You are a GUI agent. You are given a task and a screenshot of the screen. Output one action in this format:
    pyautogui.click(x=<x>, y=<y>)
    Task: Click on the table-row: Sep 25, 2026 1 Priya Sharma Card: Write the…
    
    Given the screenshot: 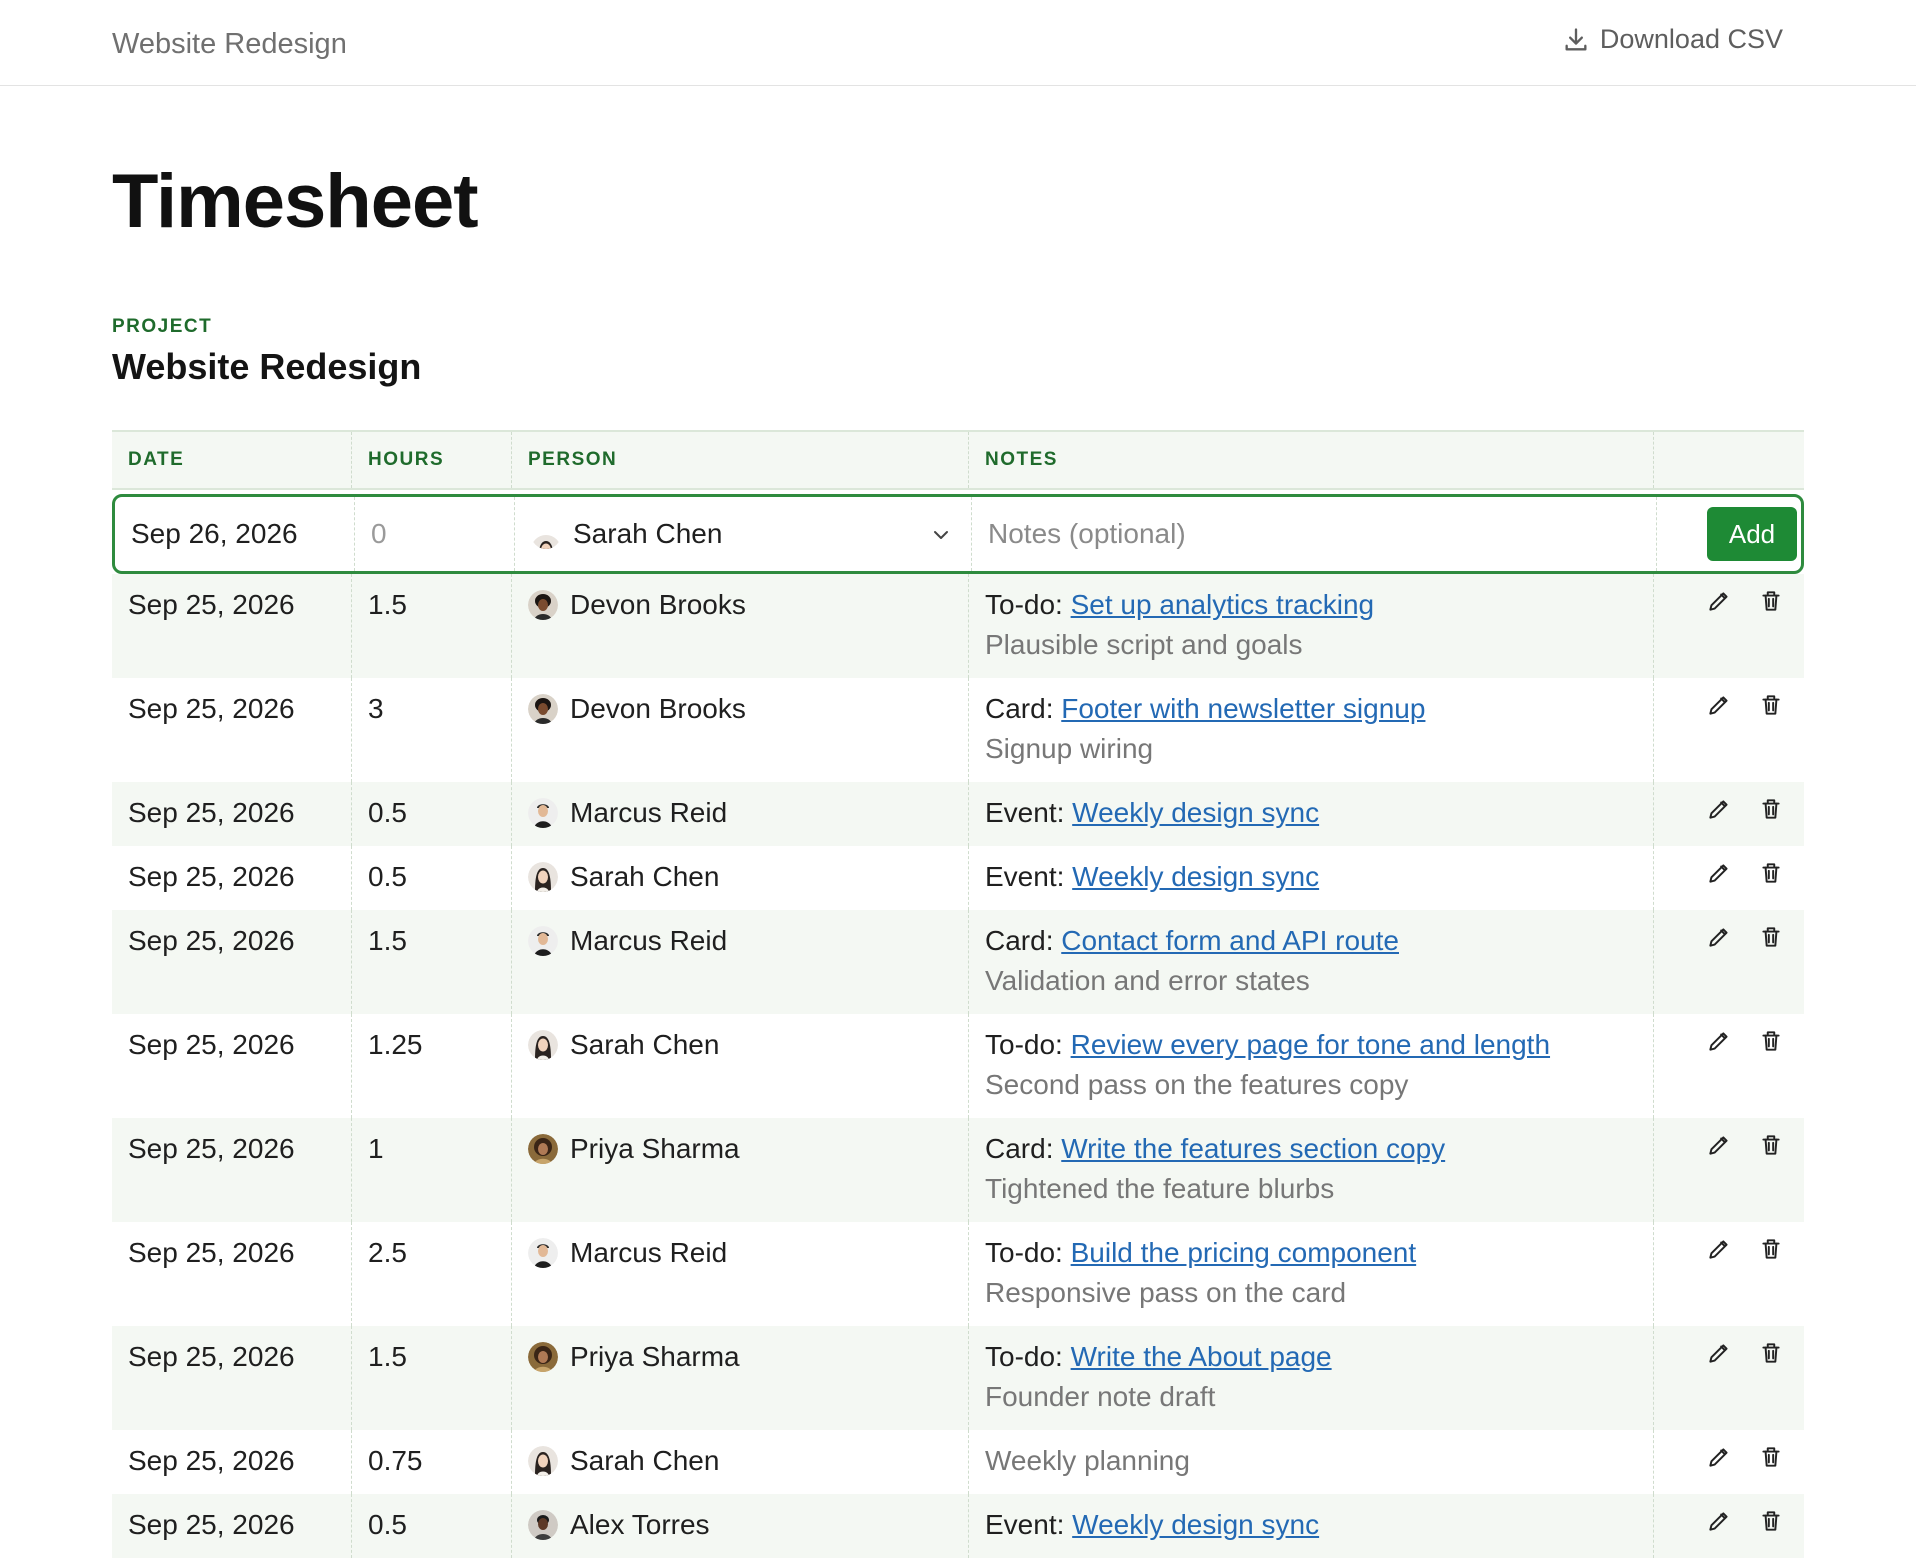 What is the action you would take?
    pyautogui.click(x=958, y=1170)
    